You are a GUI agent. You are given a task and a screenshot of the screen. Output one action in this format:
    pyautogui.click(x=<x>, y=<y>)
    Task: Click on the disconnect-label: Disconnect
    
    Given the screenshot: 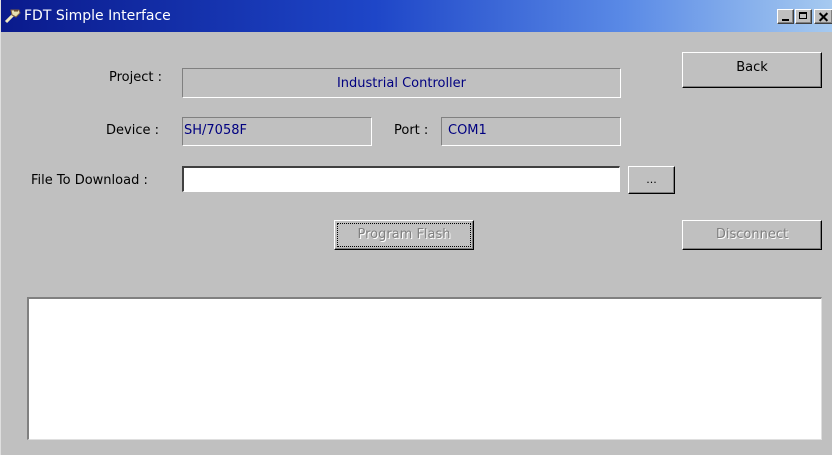 What is the action you would take?
    pyautogui.click(x=752, y=234)
    